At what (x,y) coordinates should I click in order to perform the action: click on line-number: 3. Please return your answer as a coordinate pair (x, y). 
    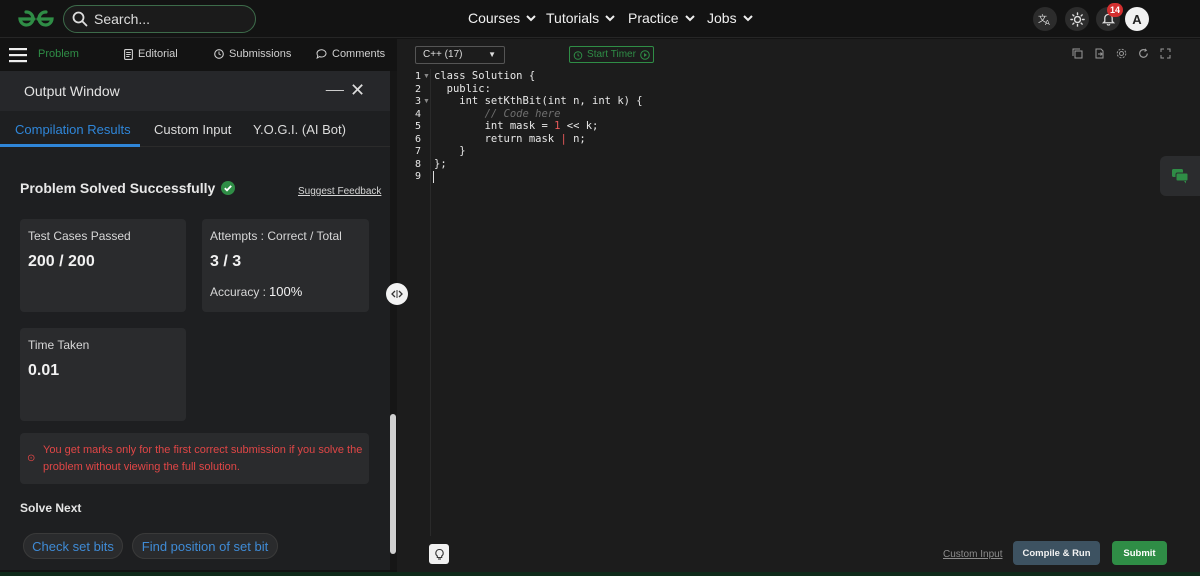
    Looking at the image, I should click on (417, 101).